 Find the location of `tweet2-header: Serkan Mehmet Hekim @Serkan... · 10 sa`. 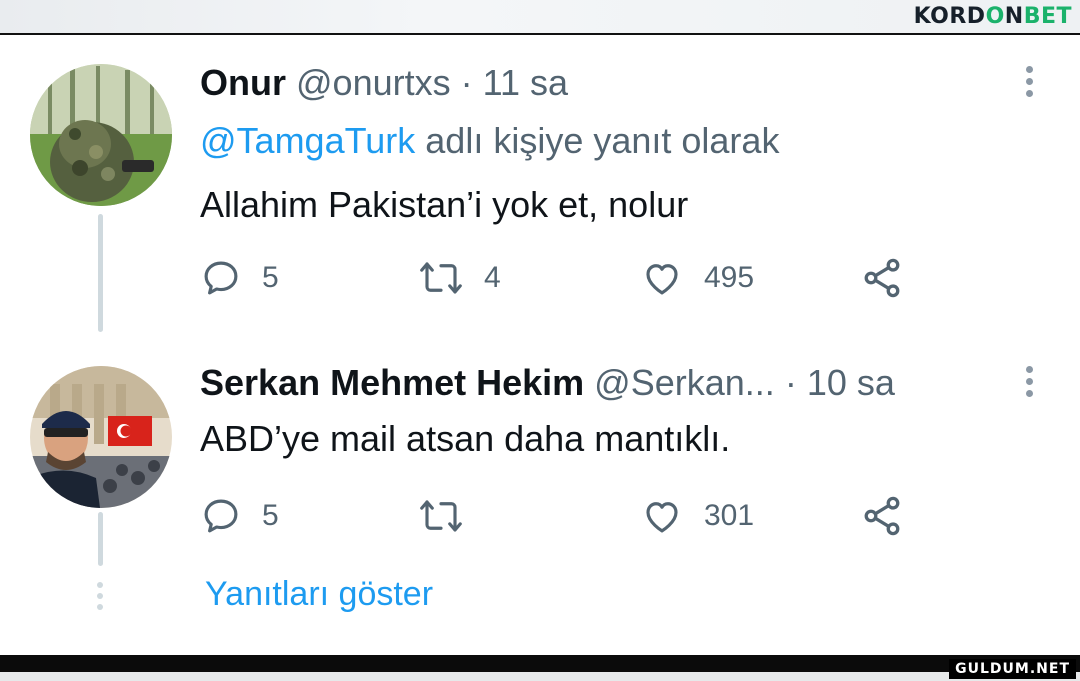

tweet2-header: Serkan Mehmet Hekim @Serkan... · 10 sa is located at coordinates (547, 383).